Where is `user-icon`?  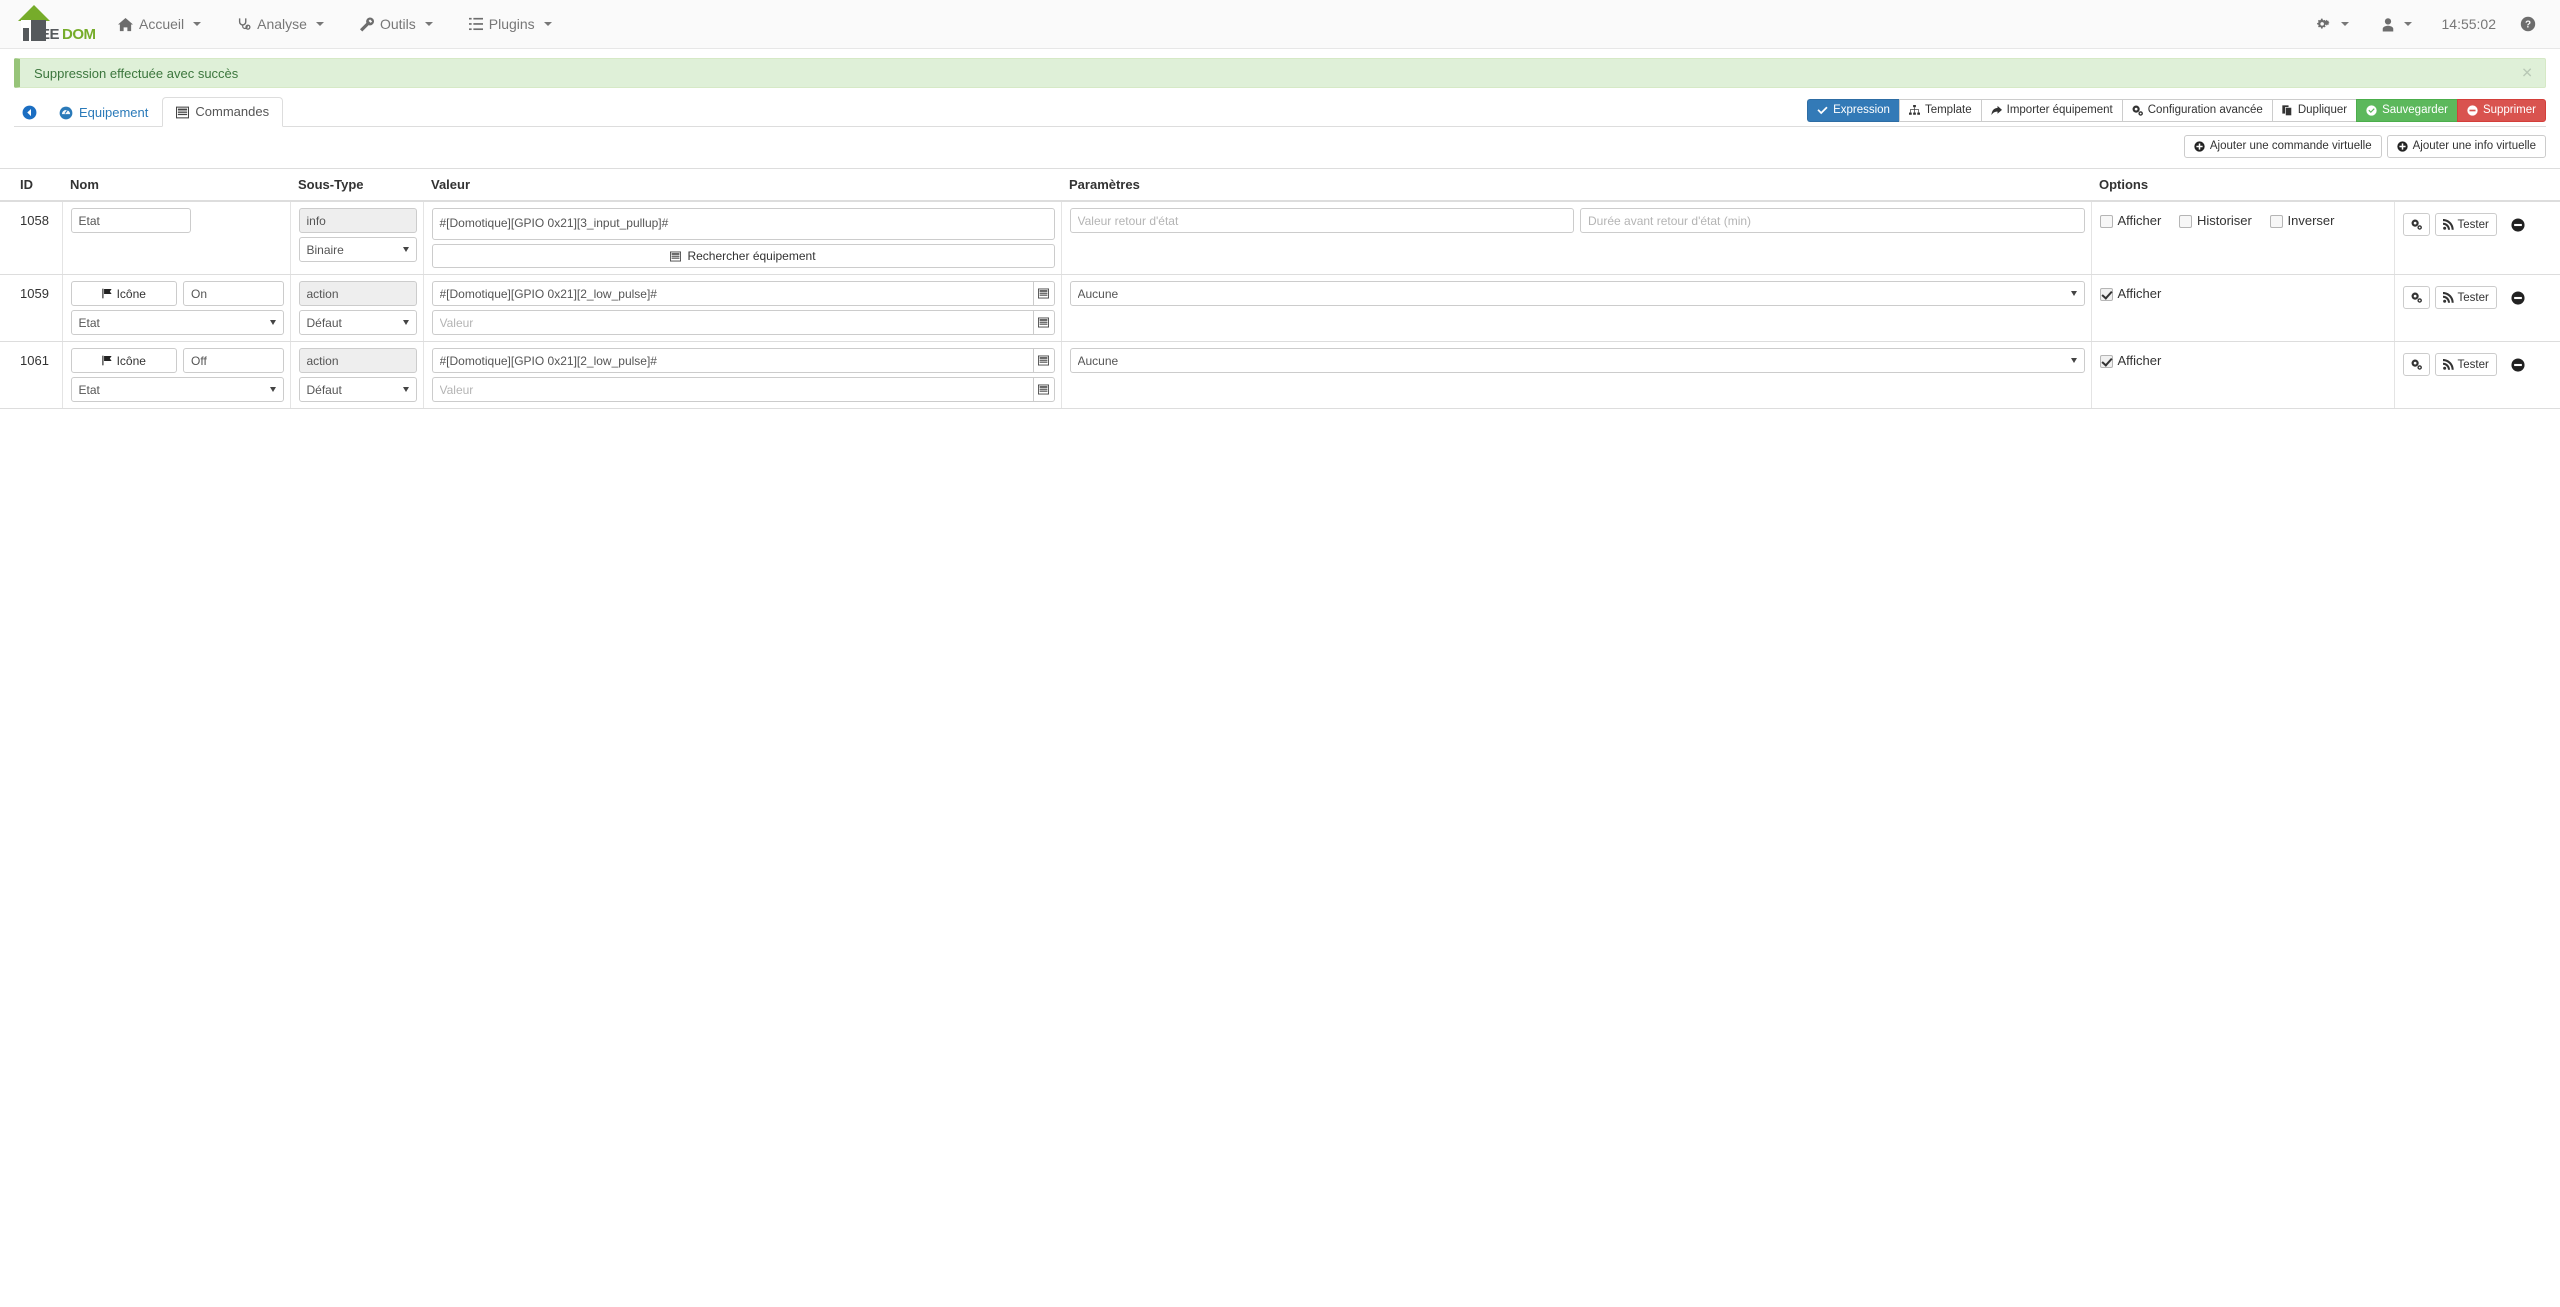 user-icon is located at coordinates (2388, 24).